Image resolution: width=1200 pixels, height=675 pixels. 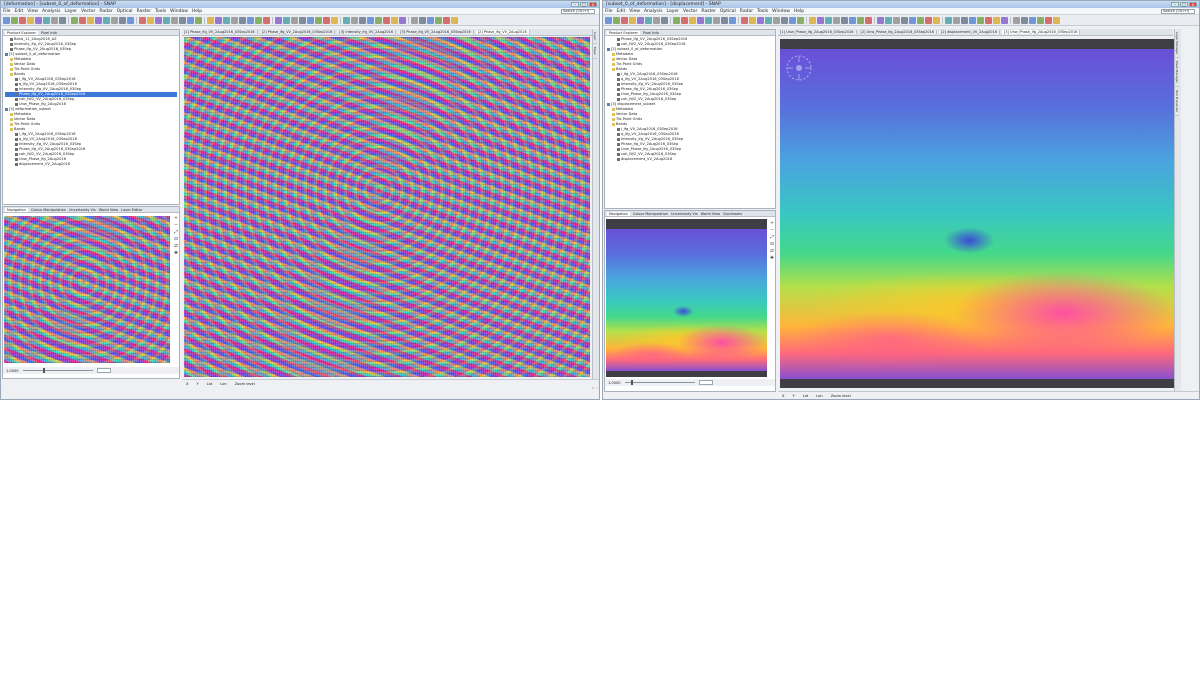 I want to click on menu-radar: Radar, so click(x=105, y=11).